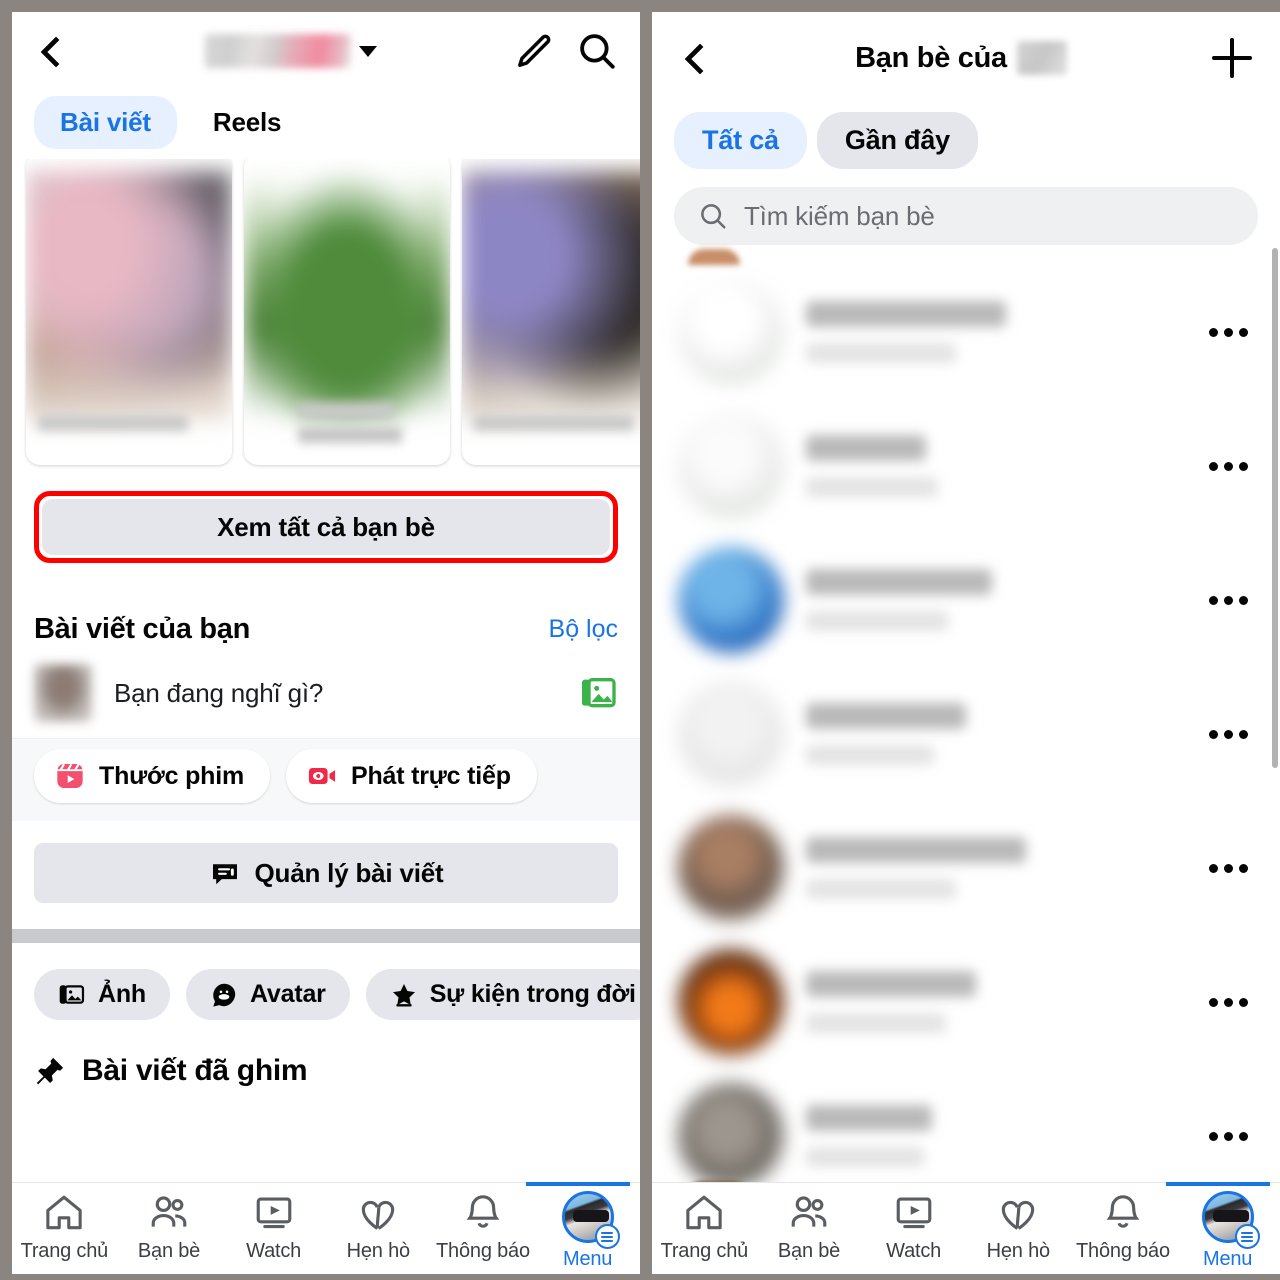  Describe the element at coordinates (142, 629) in the screenshot. I see `your-posts-title: Bài viết của bạn` at that location.